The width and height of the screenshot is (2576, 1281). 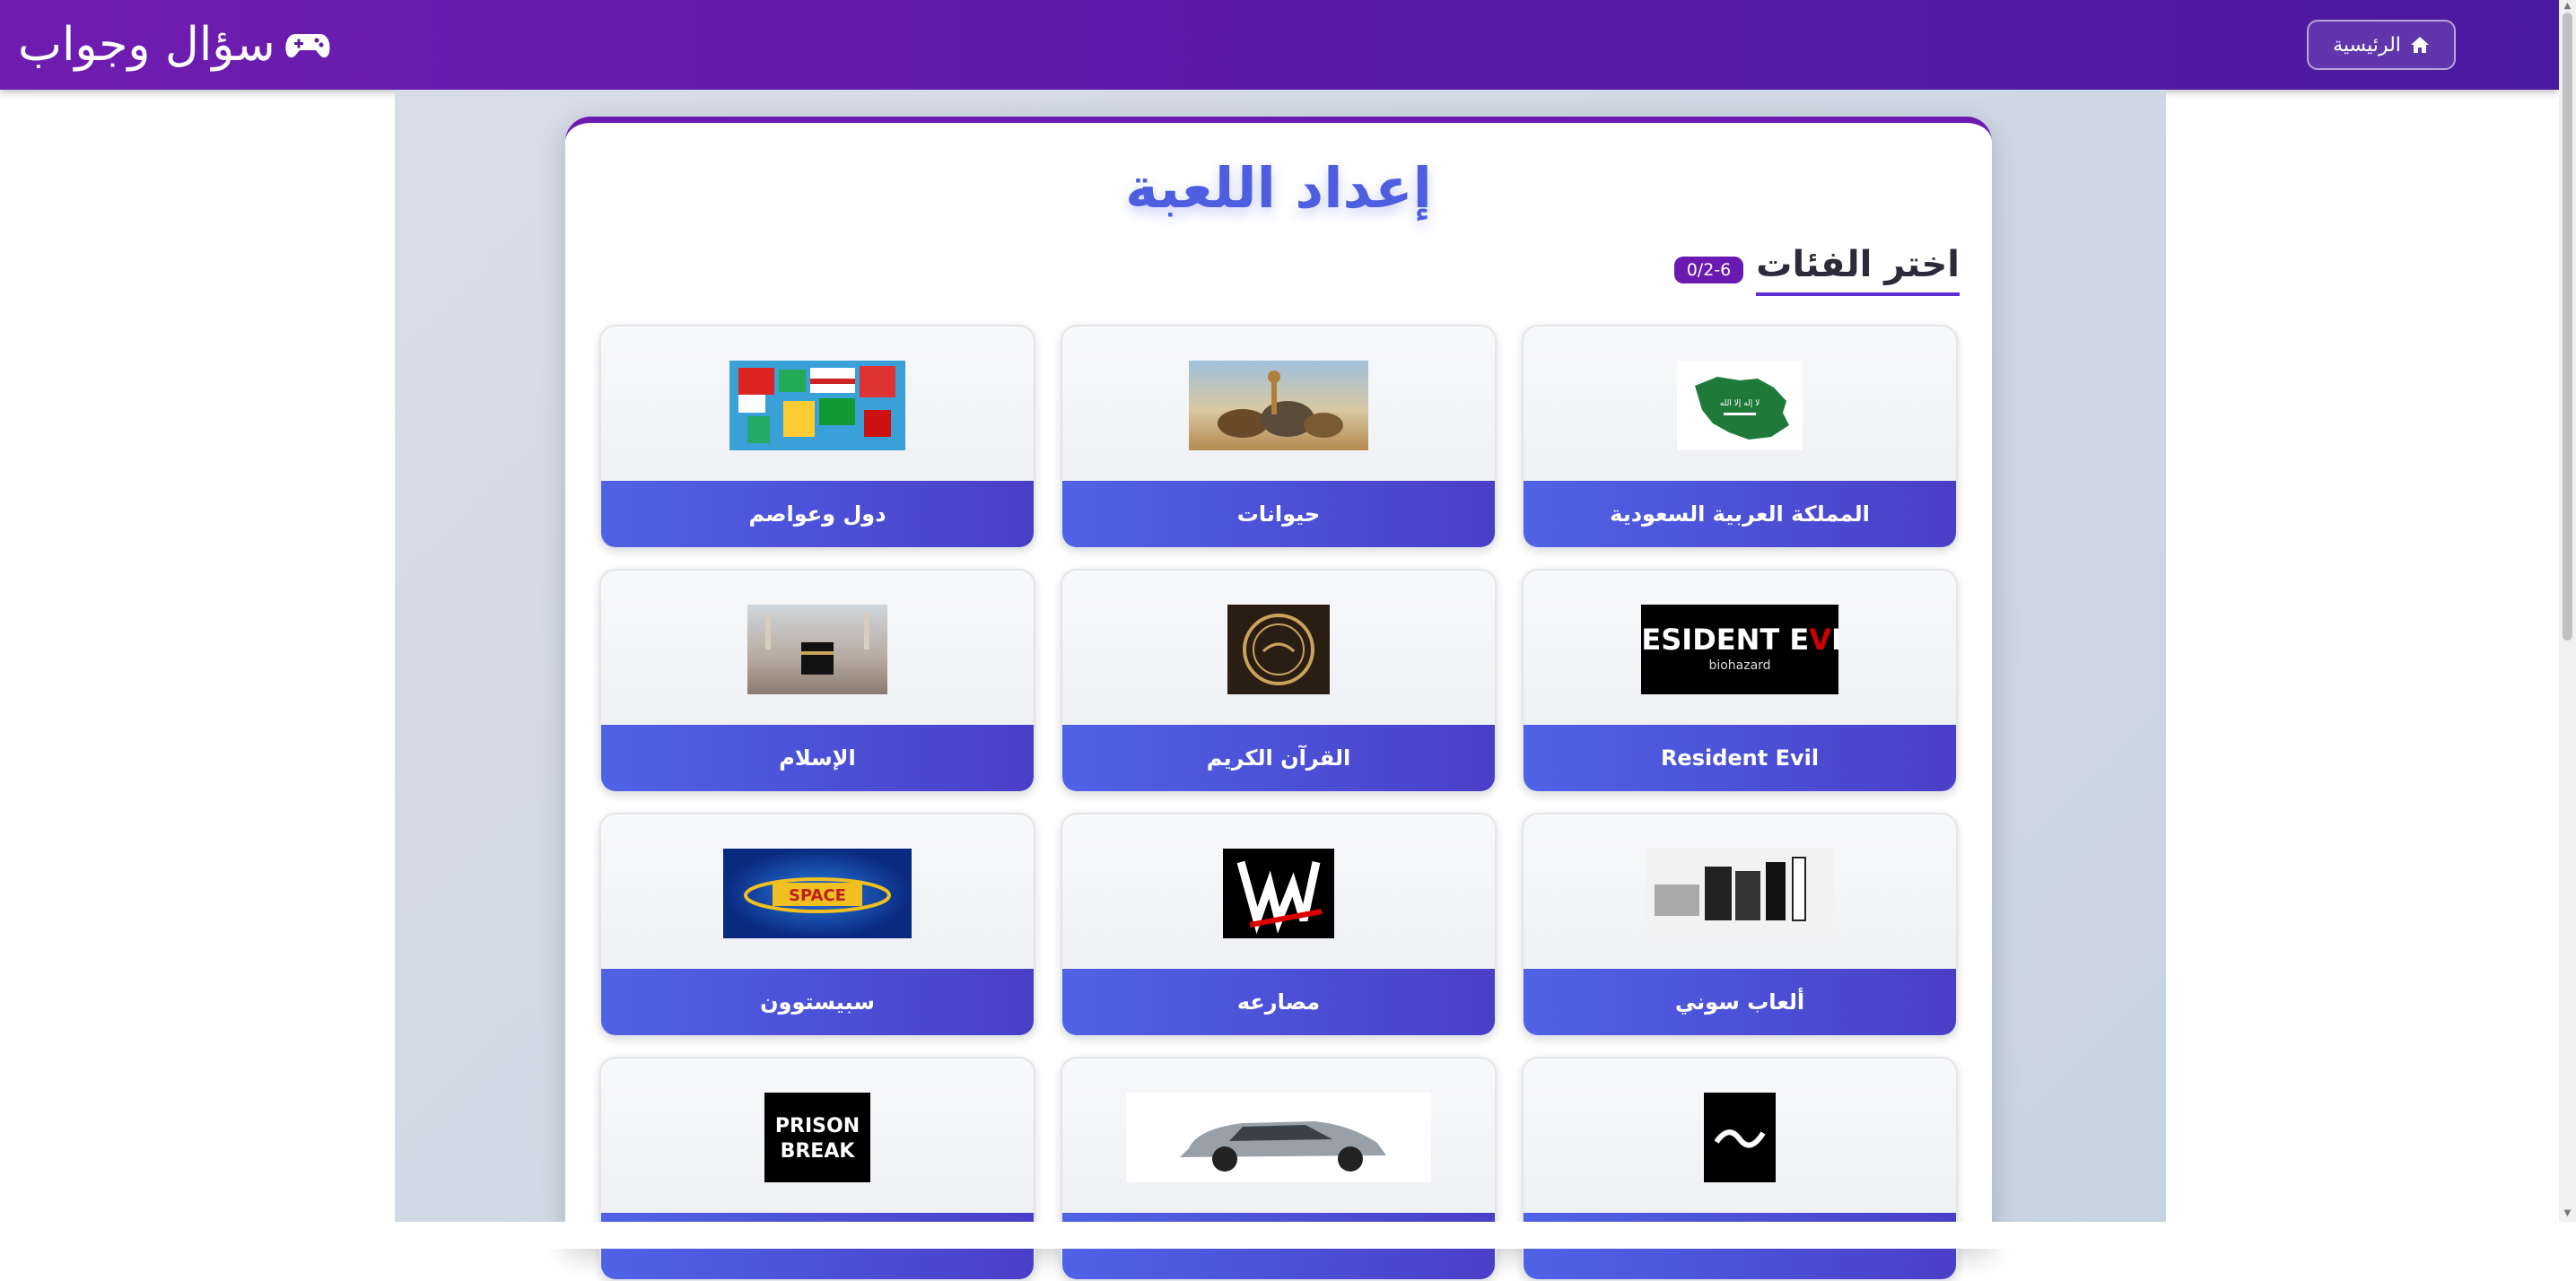 I want to click on svg-text: RESIDENT EVIL, so click(x=1739, y=640).